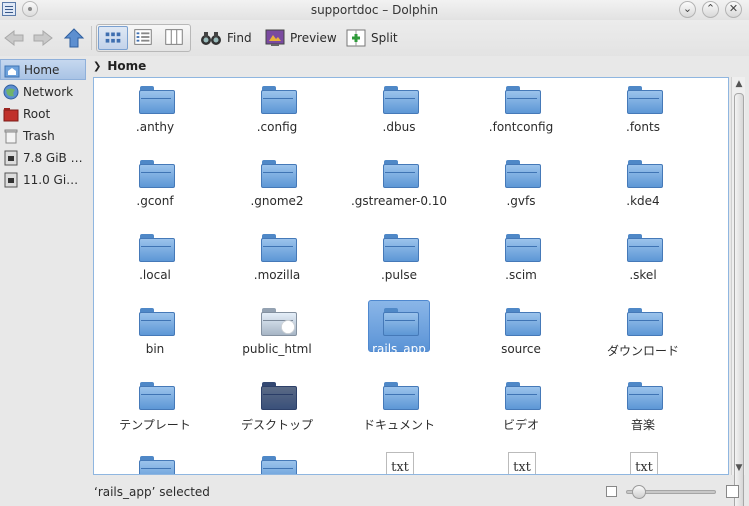 The width and height of the screenshot is (749, 506). Describe the element at coordinates (144, 38) in the screenshot. I see `details-view-button` at that location.